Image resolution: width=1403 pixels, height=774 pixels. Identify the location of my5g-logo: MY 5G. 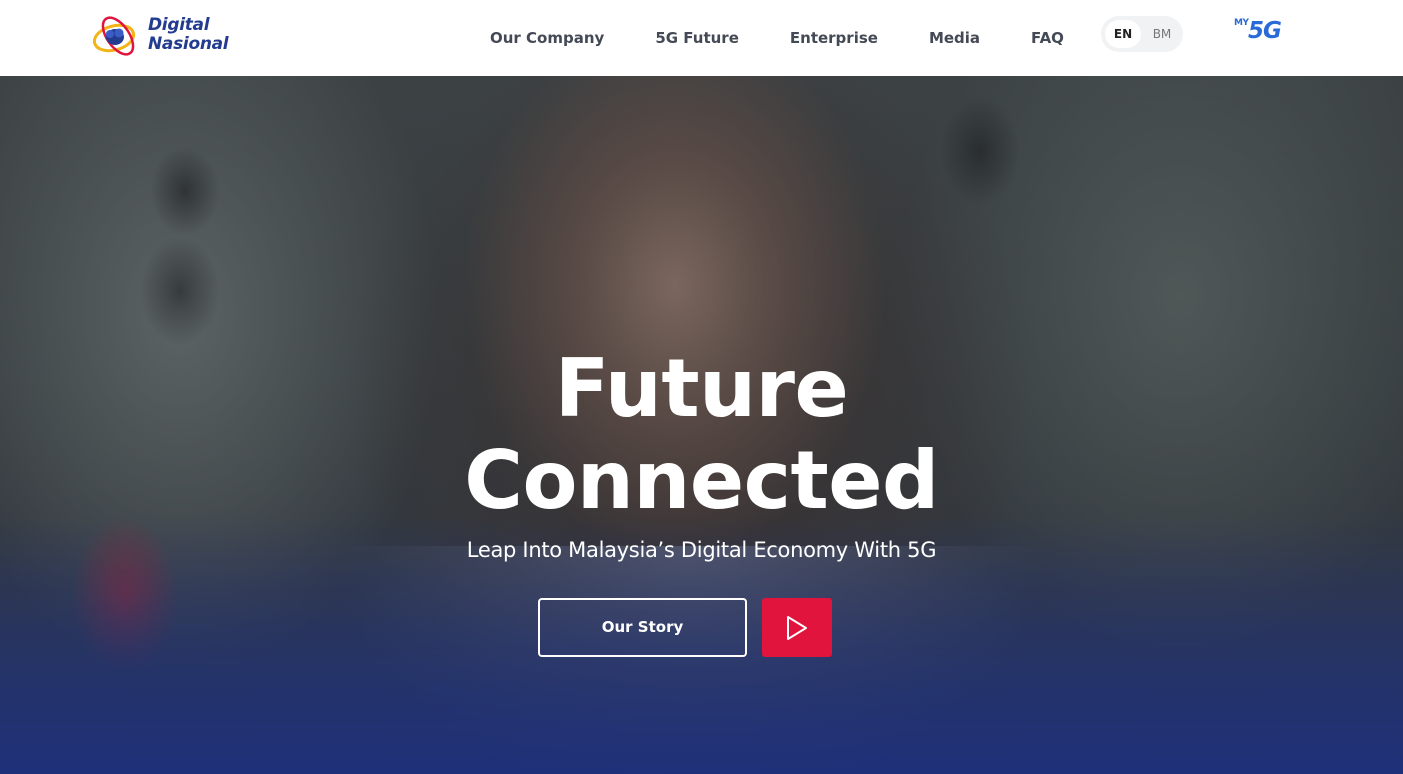
(1264, 32).